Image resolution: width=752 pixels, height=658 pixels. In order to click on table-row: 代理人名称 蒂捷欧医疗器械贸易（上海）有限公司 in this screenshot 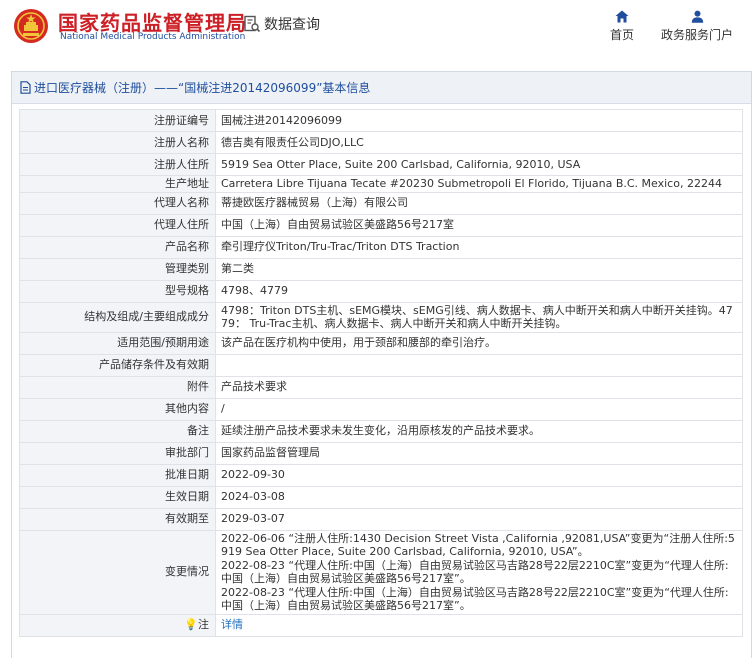, I will do `click(381, 203)`.